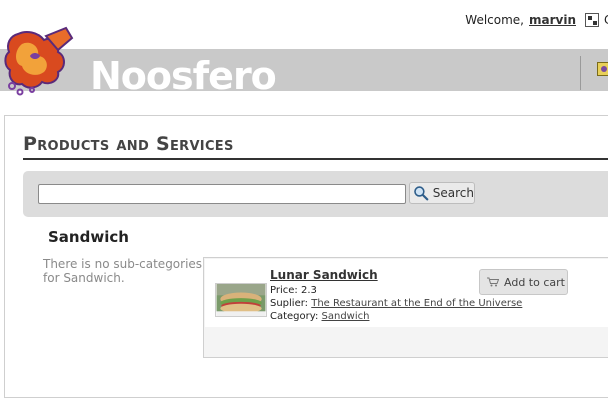 Image resolution: width=608 pixels, height=408 pixels. I want to click on search-input, so click(222, 194).